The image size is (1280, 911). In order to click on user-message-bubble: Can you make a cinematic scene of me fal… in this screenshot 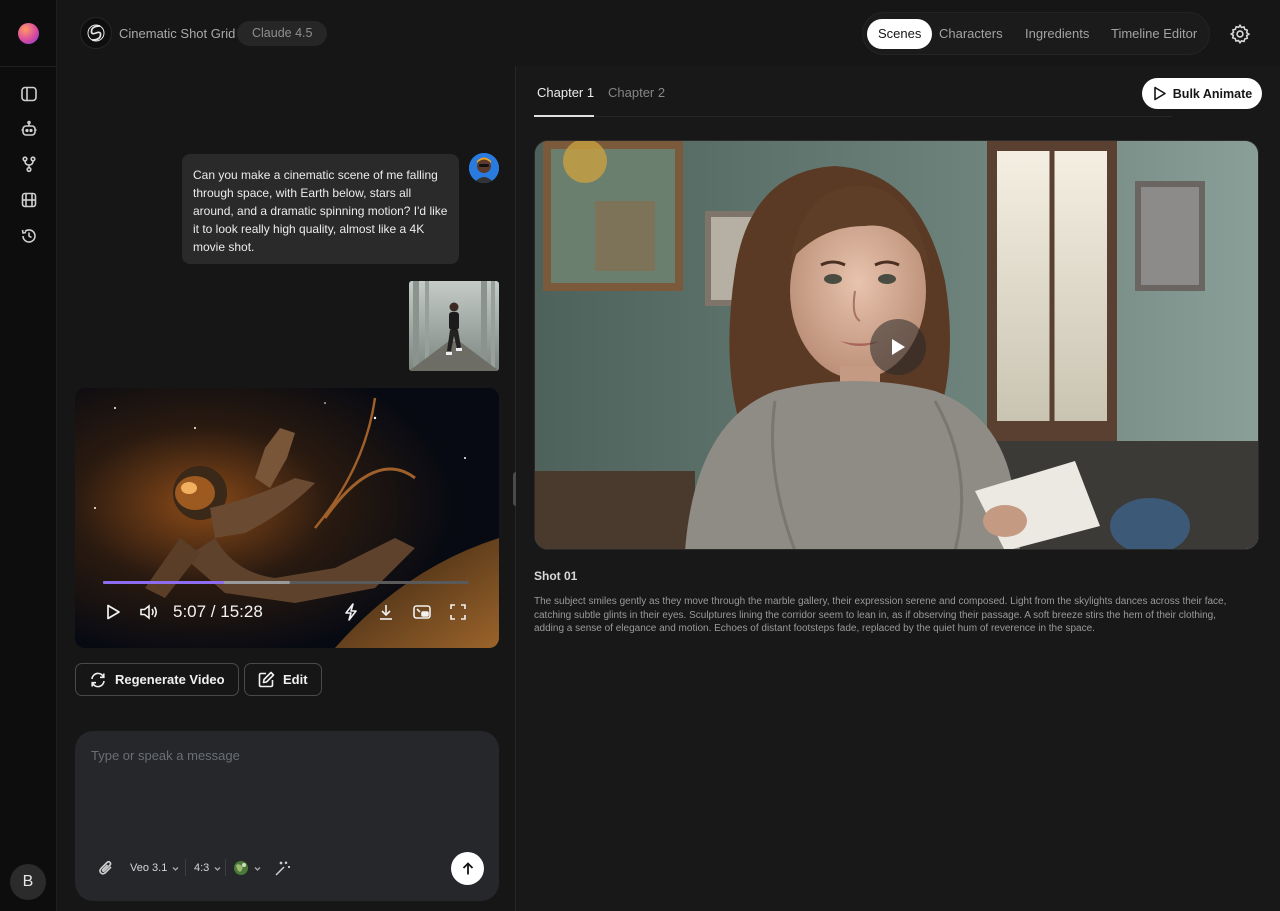, I will do `click(320, 209)`.